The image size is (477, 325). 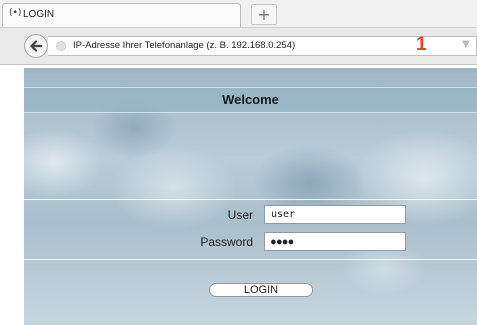 I want to click on user-input: user, so click(x=335, y=214).